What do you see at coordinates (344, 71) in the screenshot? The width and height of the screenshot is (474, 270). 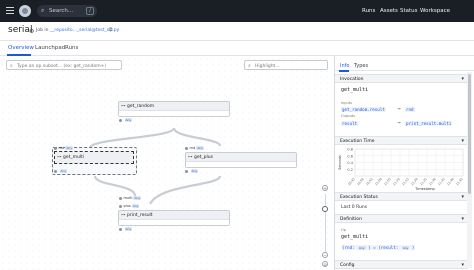 I see `active-tab-indicator` at bounding box center [344, 71].